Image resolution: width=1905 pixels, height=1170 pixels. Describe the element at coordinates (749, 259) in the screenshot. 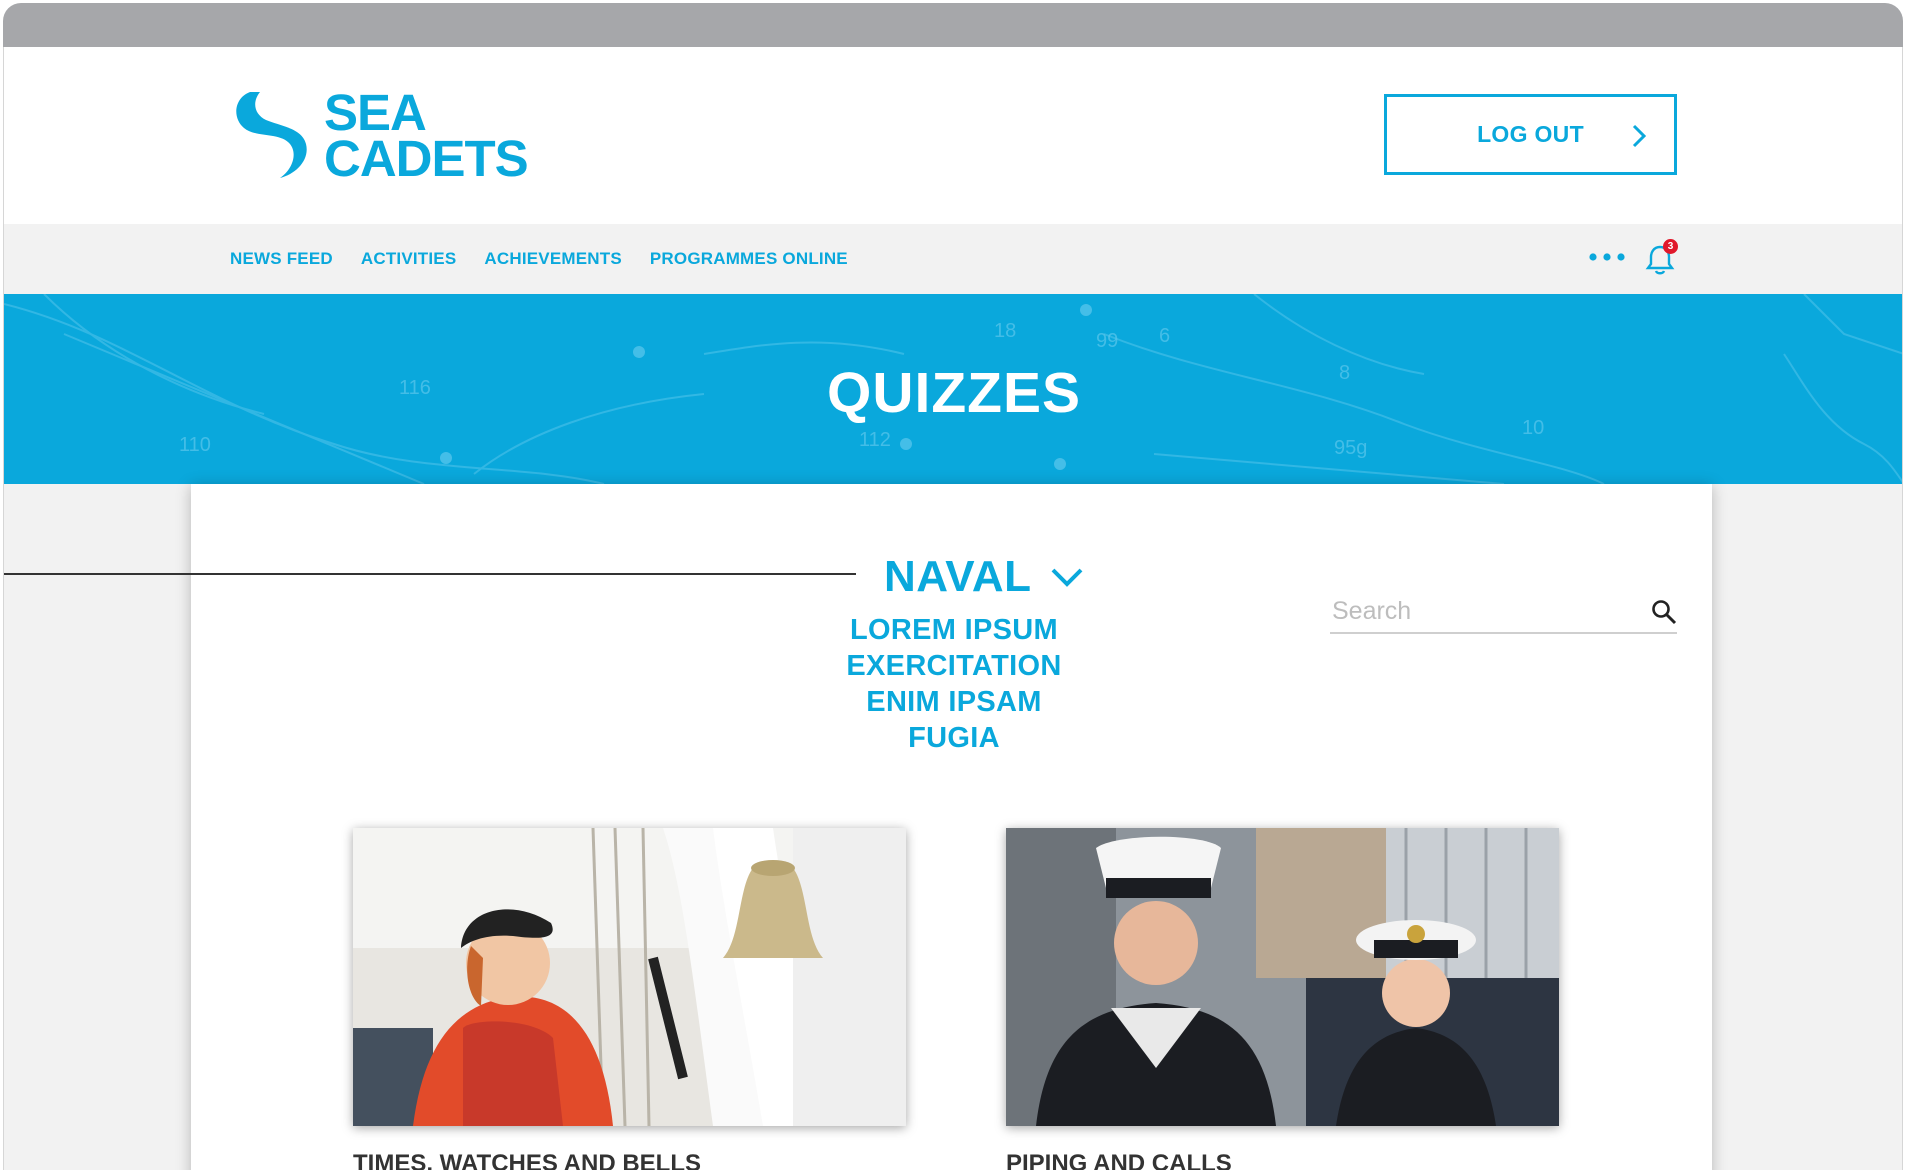

I see `nav-item-programmes-online: PROGRAMMES ONLINE` at that location.